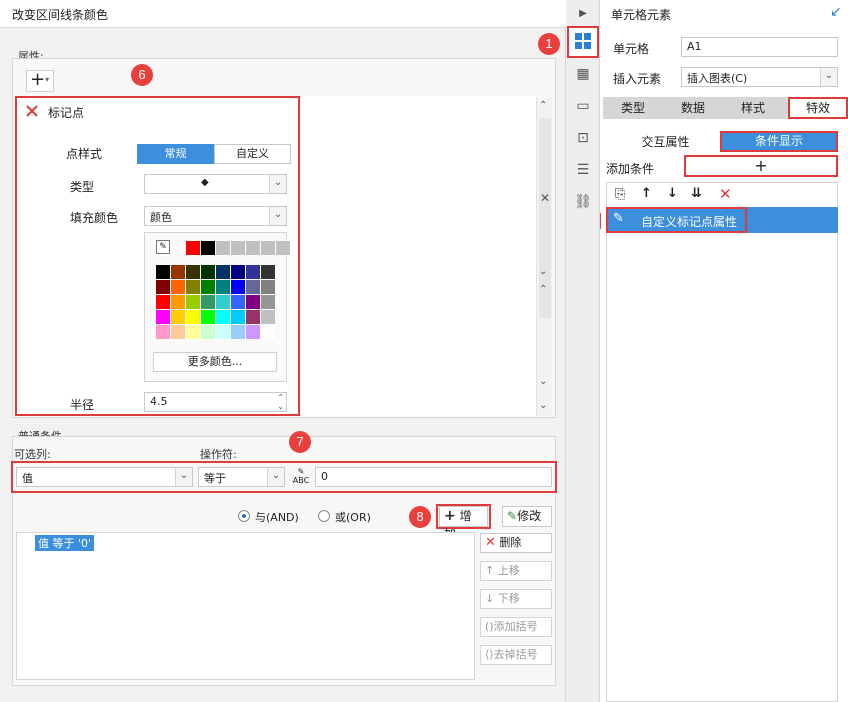  What do you see at coordinates (163, 247) in the screenshot?
I see `eyedropper-icon: ✎` at bounding box center [163, 247].